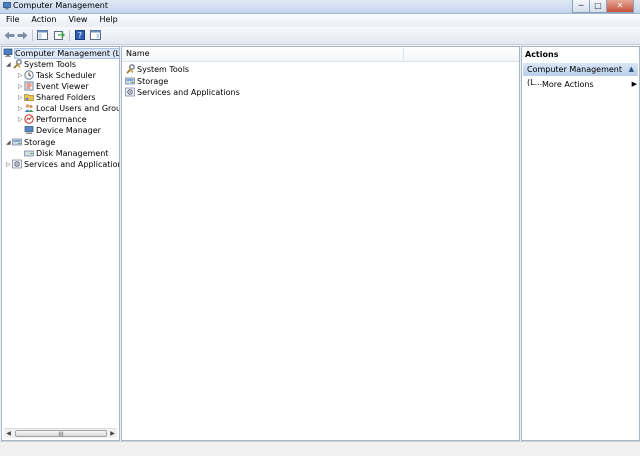 This screenshot has height=456, width=640. Describe the element at coordinates (29, 119) in the screenshot. I see `performance-icon` at that location.